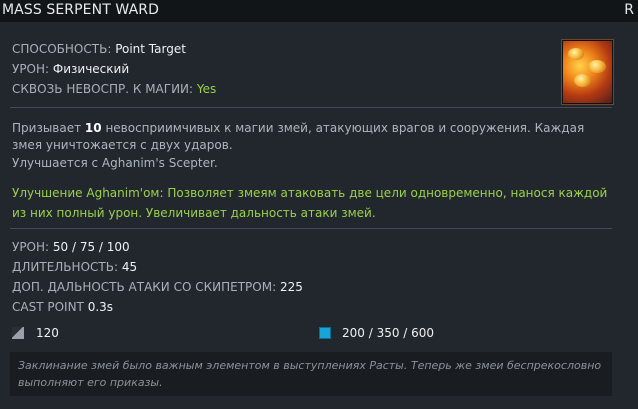  What do you see at coordinates (65, 267) in the screenshot?
I see `duration-label: ДЛИТЕЛЬНОСТЬ:` at bounding box center [65, 267].